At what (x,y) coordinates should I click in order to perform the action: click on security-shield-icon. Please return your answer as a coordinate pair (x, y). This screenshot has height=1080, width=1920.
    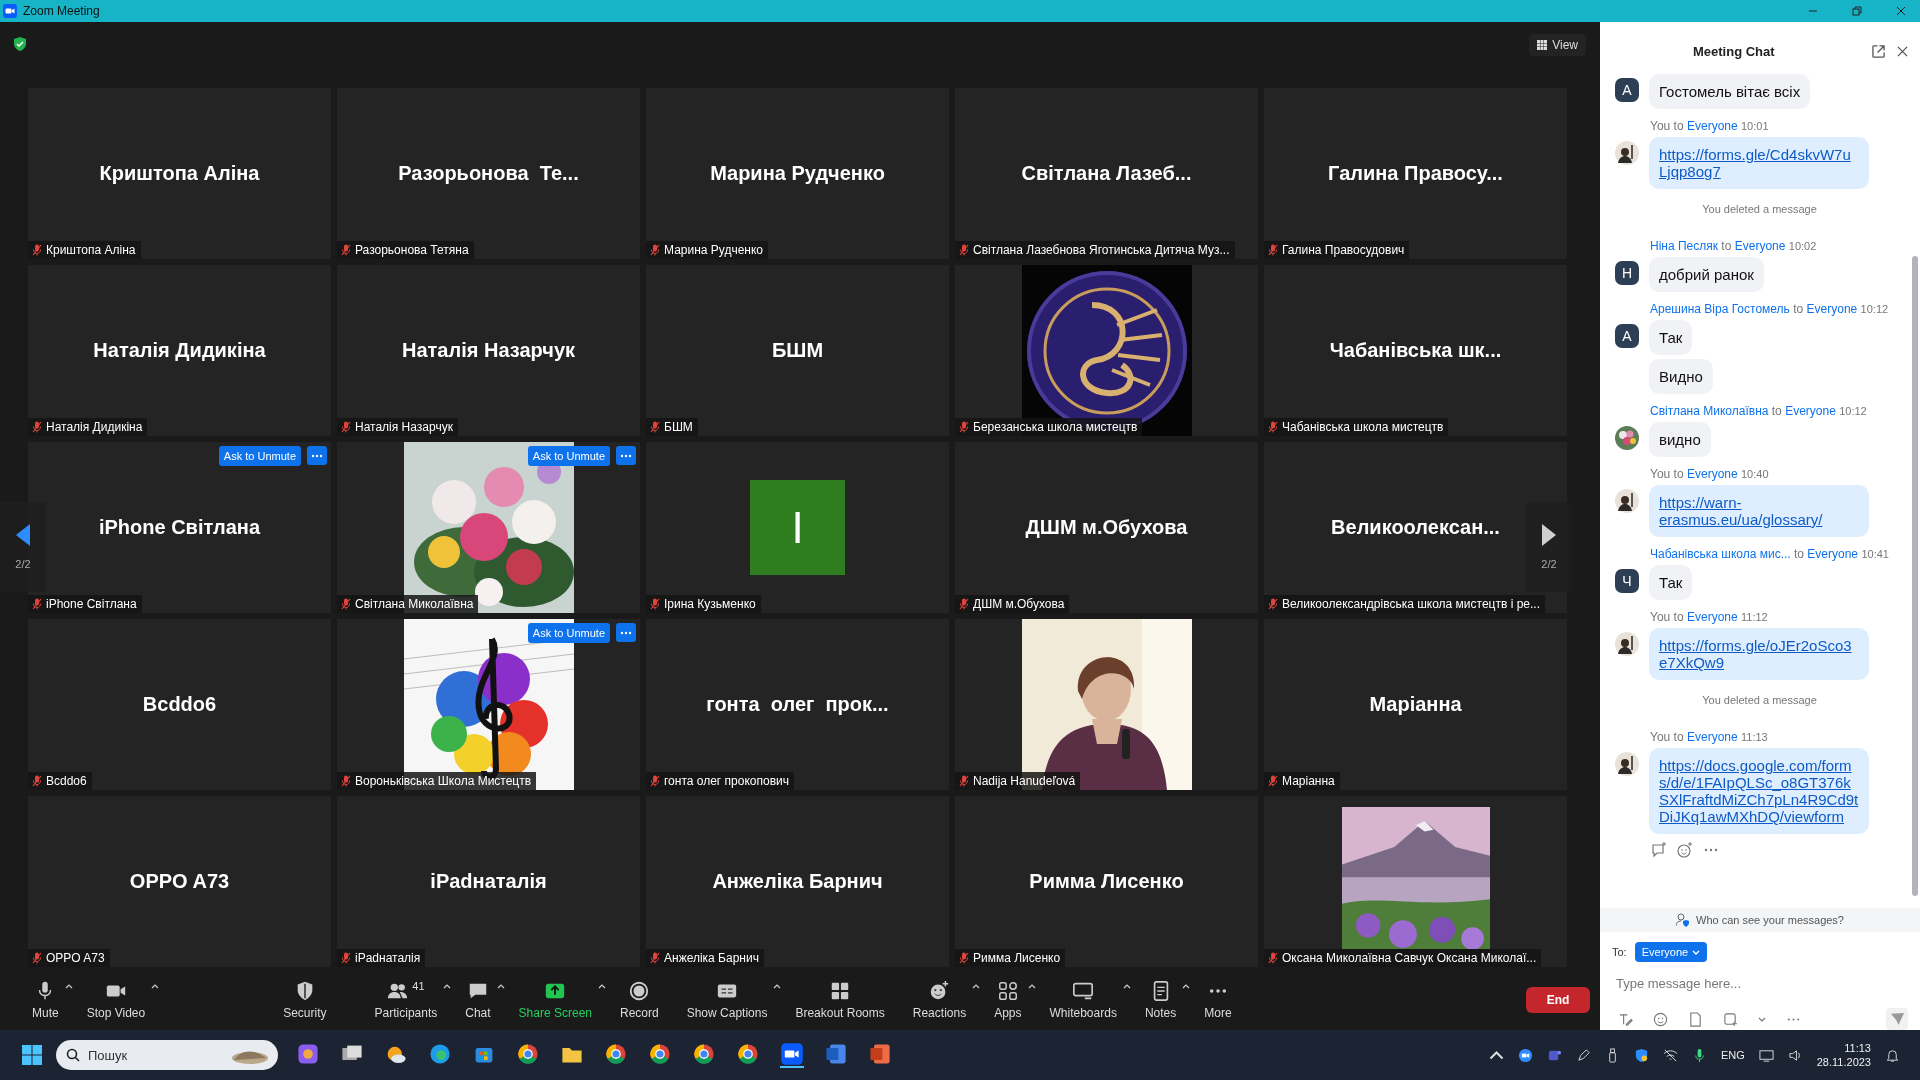
    Looking at the image, I should click on (1641, 1055).